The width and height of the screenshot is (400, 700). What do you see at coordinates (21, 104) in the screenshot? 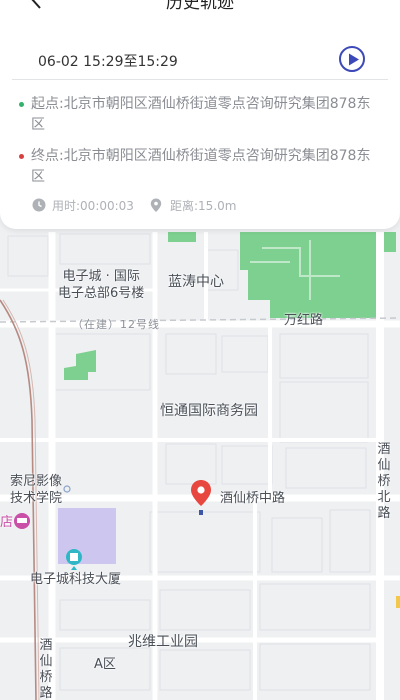
I see `start-dot-icon` at bounding box center [21, 104].